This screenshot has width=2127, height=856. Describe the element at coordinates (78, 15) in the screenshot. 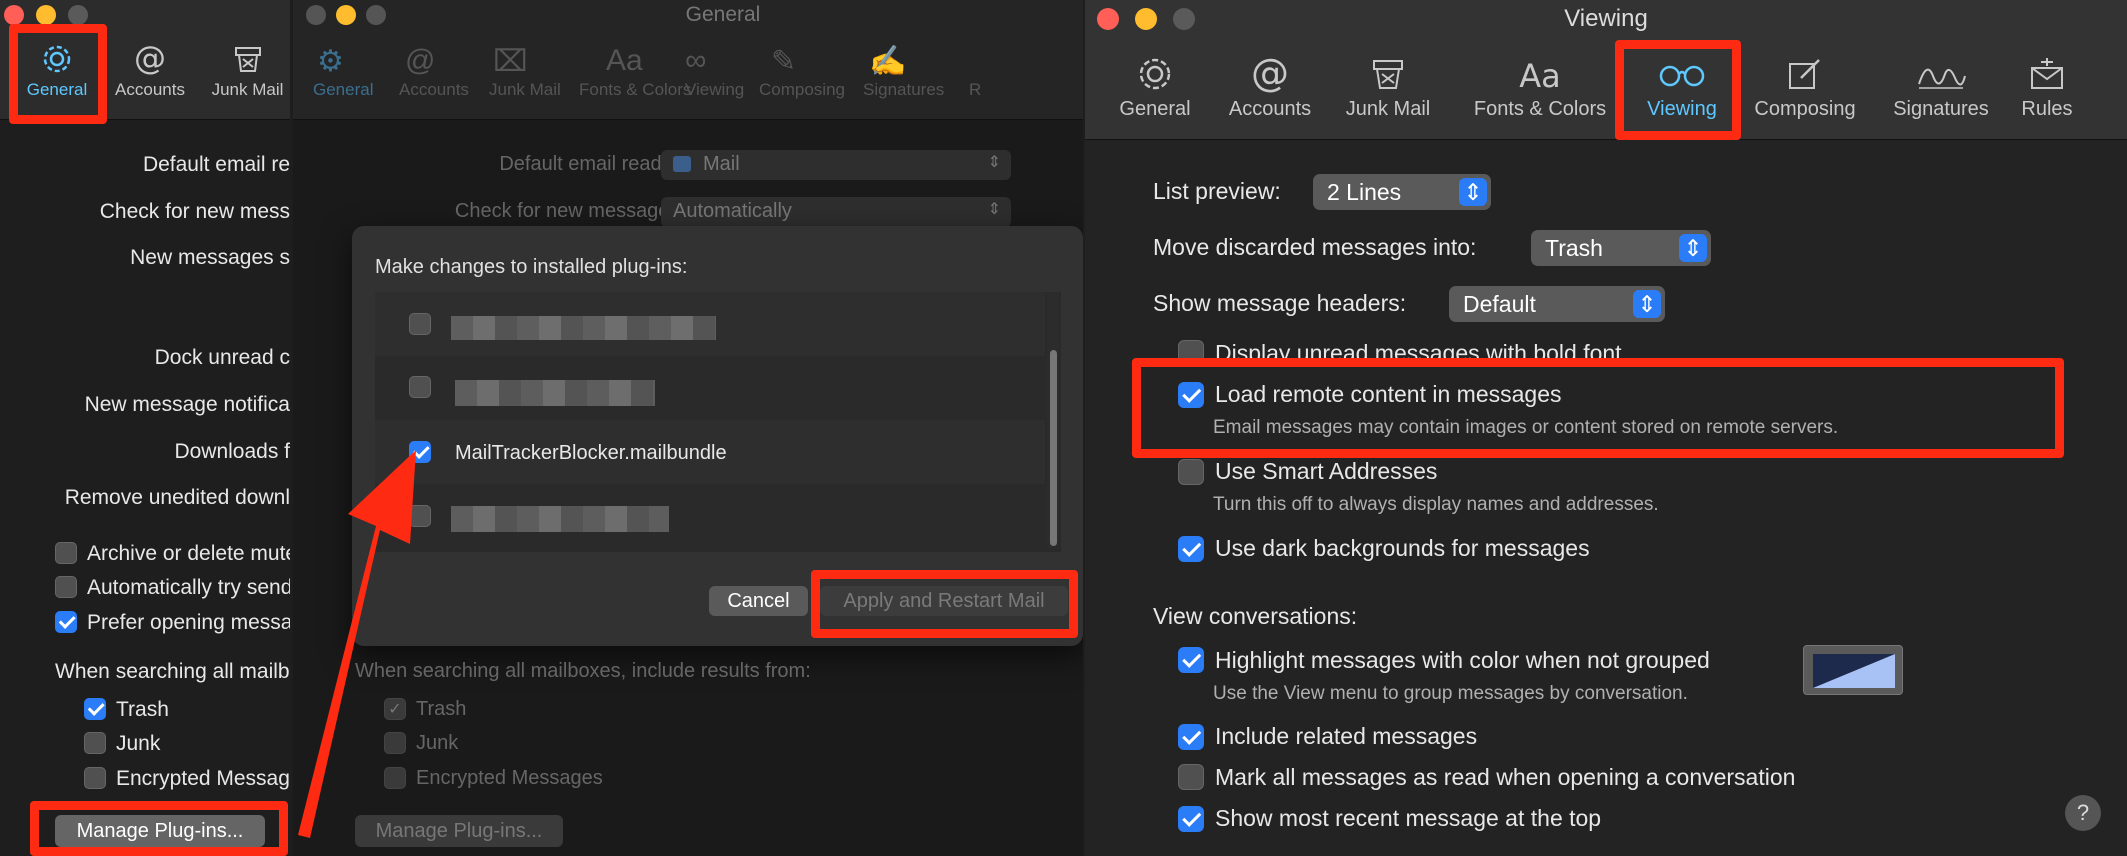

I see `zoom-button` at that location.